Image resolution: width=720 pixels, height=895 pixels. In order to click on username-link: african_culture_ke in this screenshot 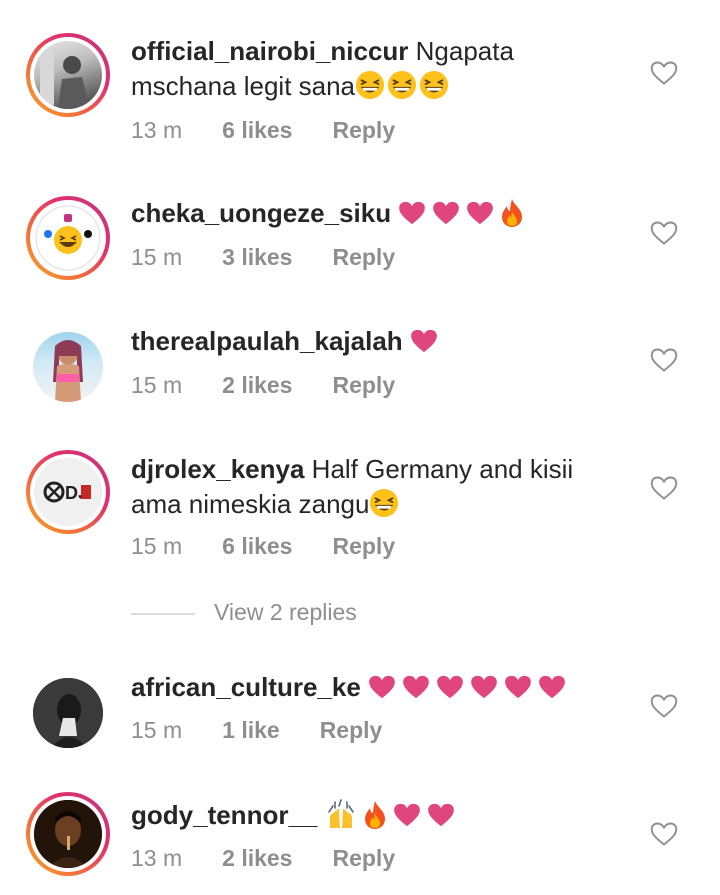, I will do `click(246, 687)`.